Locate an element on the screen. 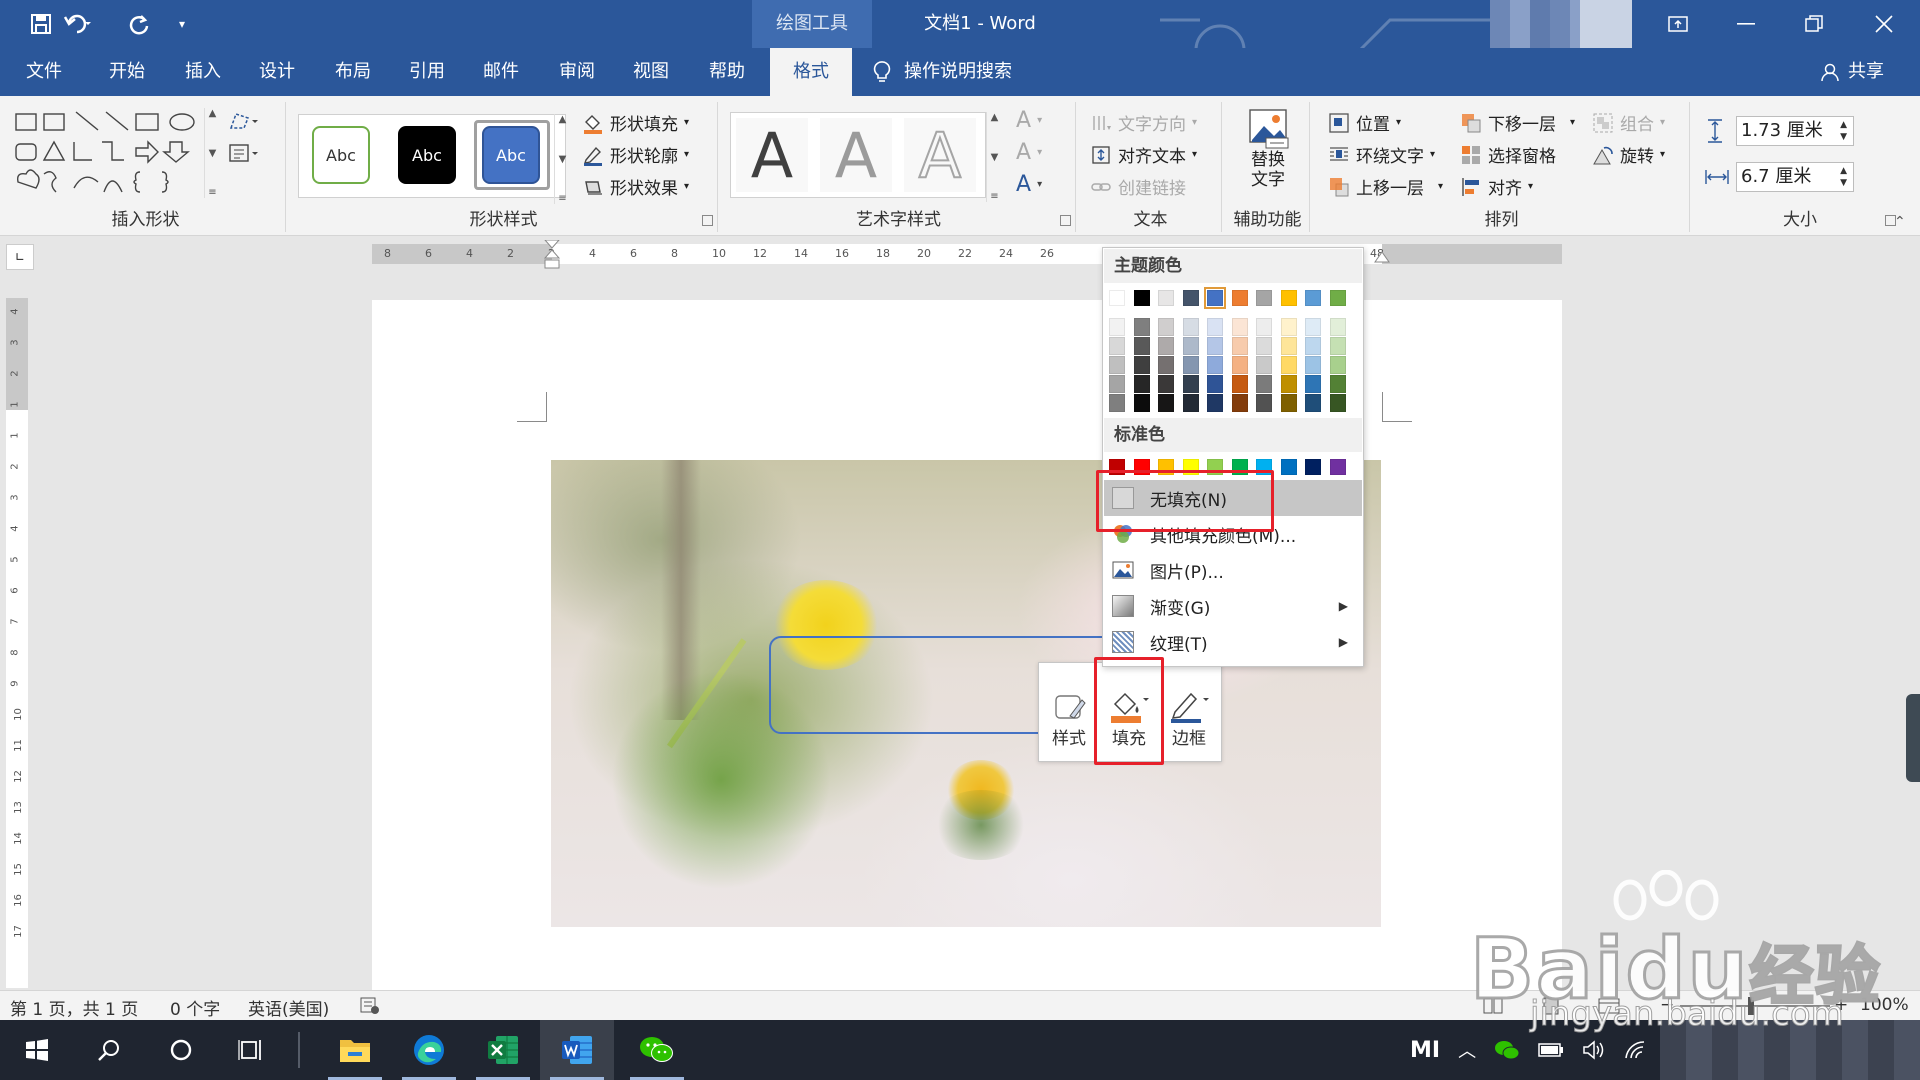 The height and width of the screenshot is (1080, 1920). battery-icon is located at coordinates (1551, 1050).